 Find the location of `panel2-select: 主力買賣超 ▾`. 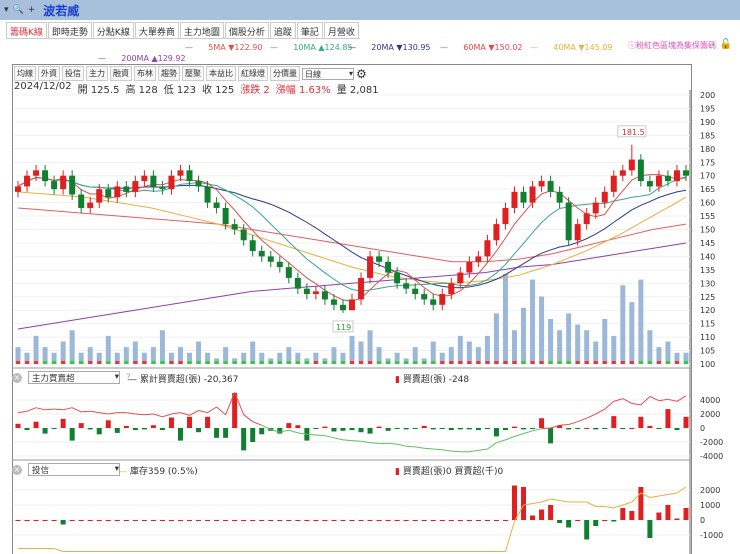

panel2-select: 主力買賣超 ▾ is located at coordinates (74, 377).